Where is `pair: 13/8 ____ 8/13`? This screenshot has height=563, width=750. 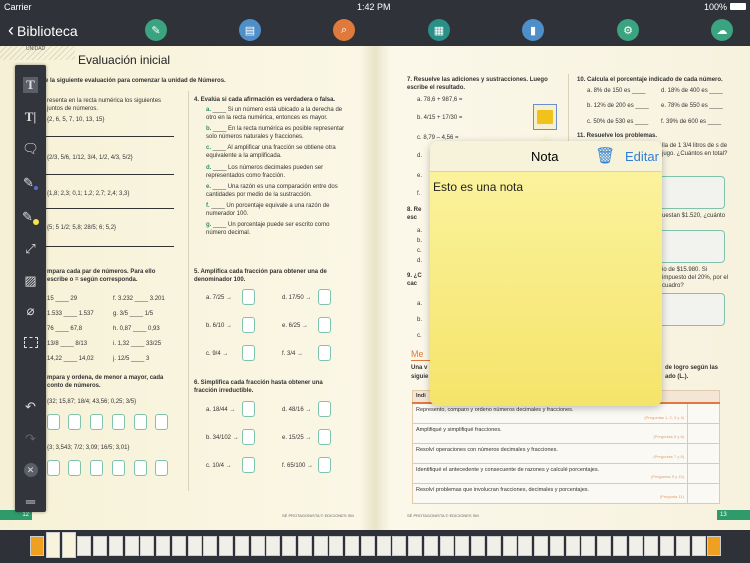
pair: 13/8 ____ 8/13 is located at coordinates (67, 344).